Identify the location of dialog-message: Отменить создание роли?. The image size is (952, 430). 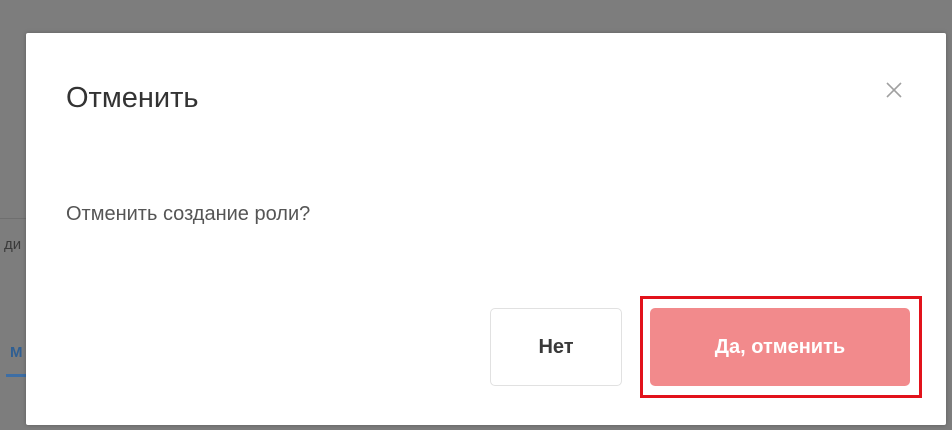
(188, 214).